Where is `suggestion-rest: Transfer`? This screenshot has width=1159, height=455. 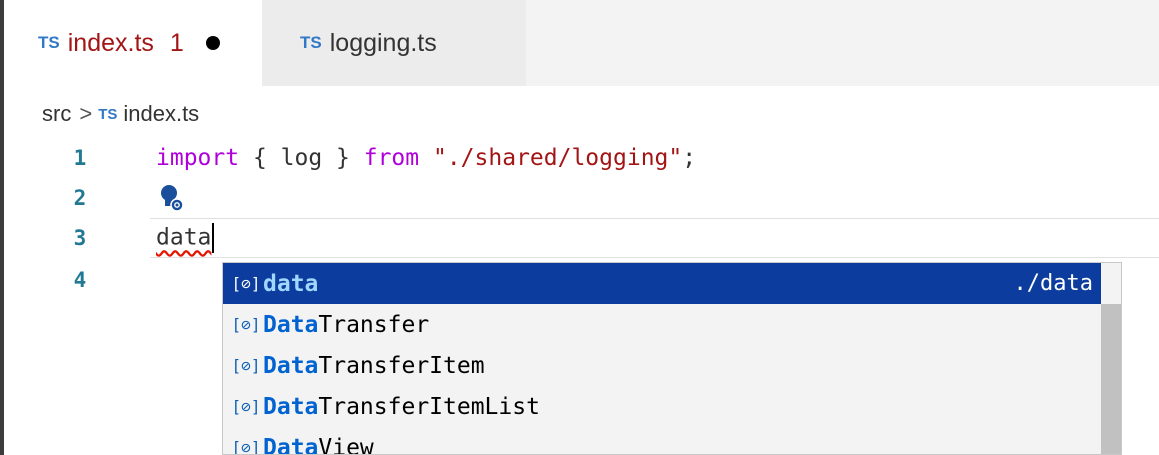 suggestion-rest: Transfer is located at coordinates (374, 324).